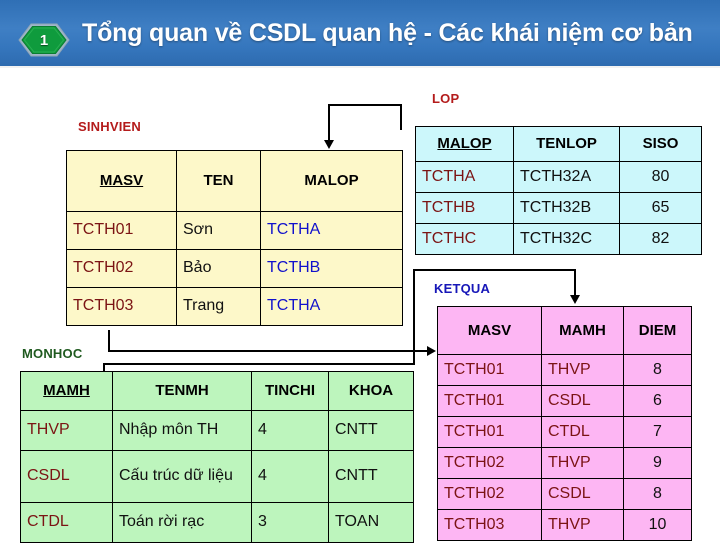 The width and height of the screenshot is (720, 543). What do you see at coordinates (218, 230) in the screenshot?
I see `cell-ten: Sơn` at bounding box center [218, 230].